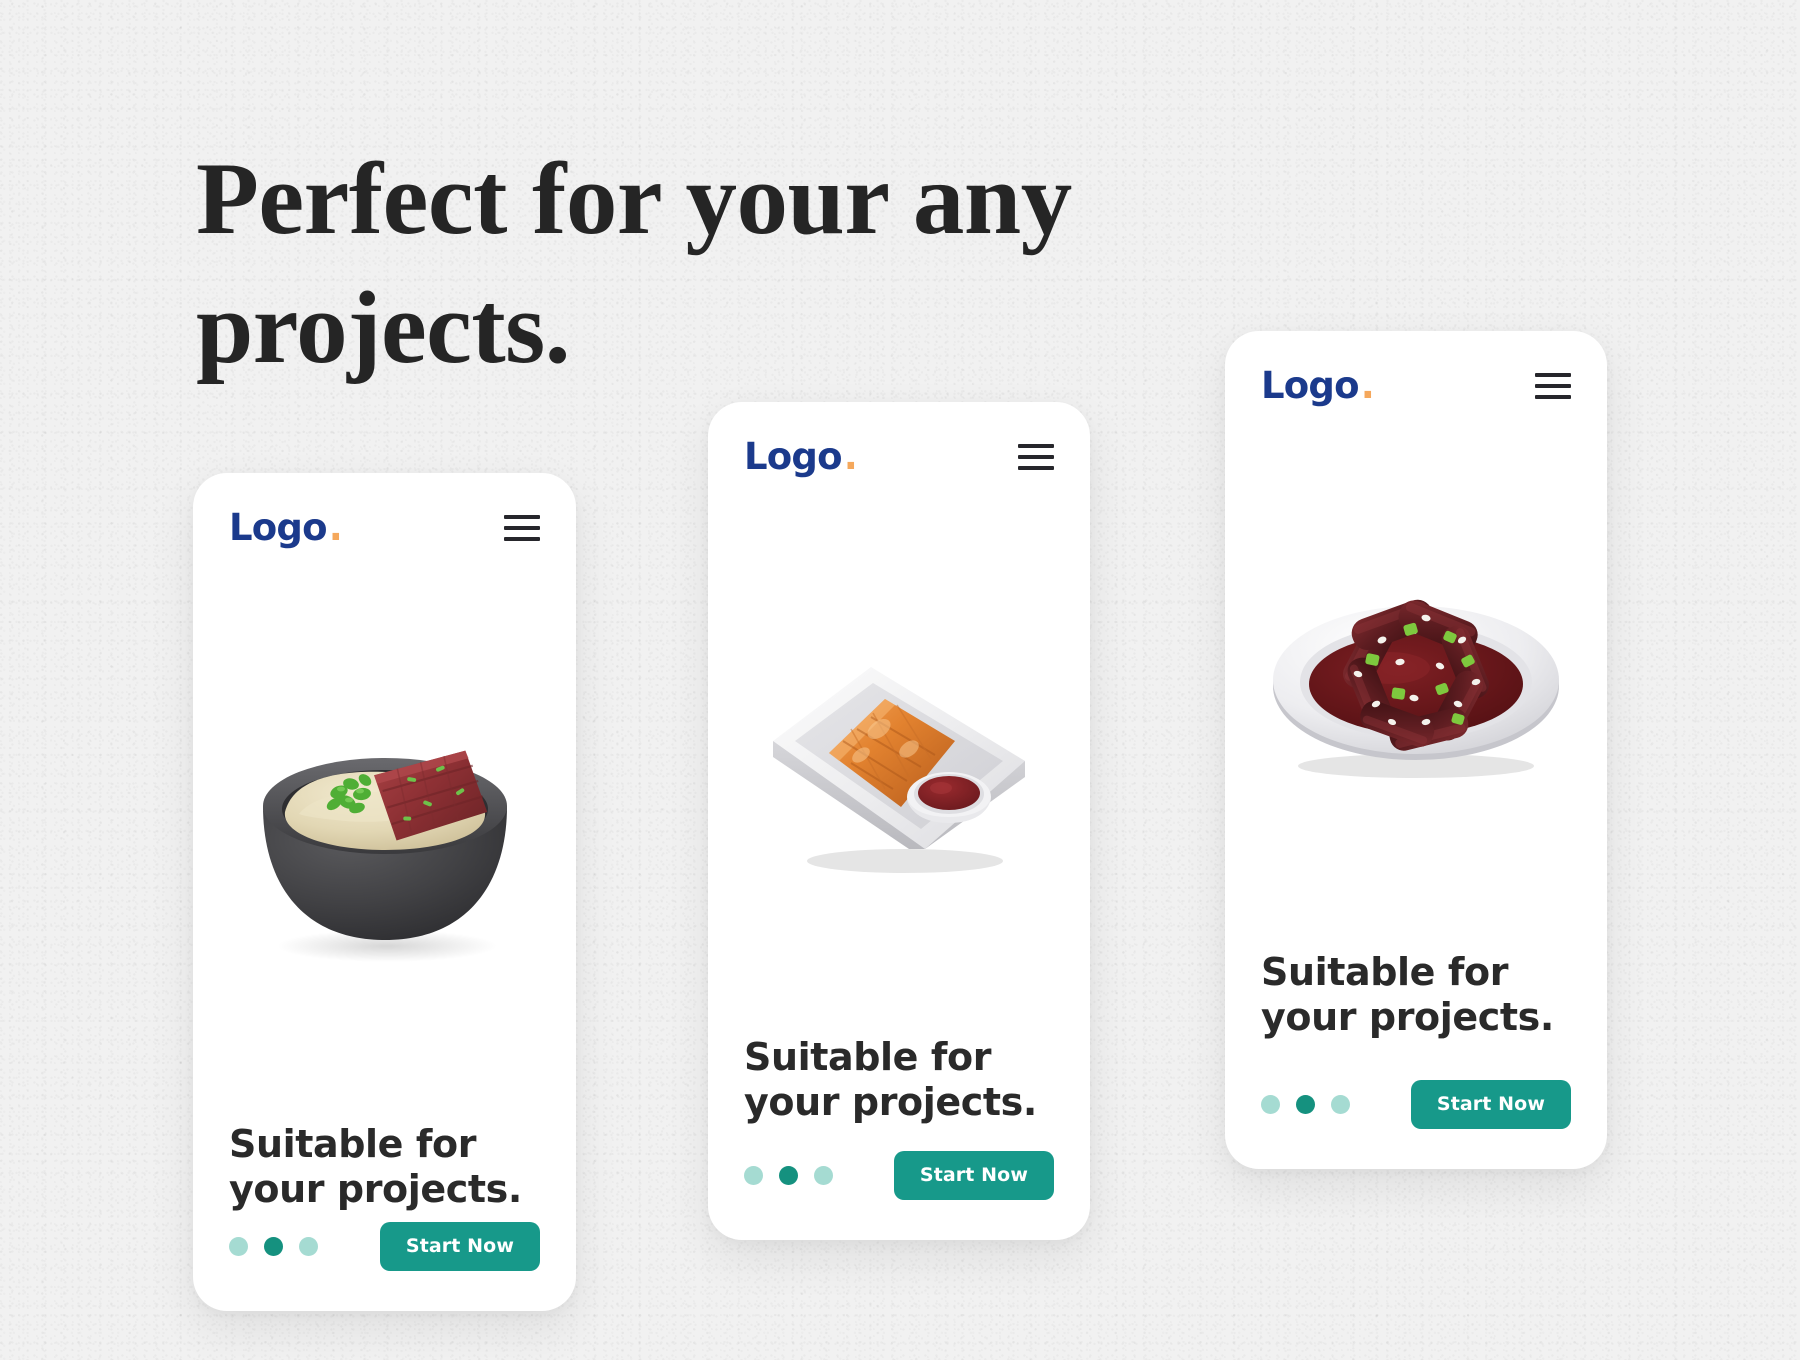 Image resolution: width=1800 pixels, height=1360 pixels. I want to click on hero-image-bowl, so click(384, 839).